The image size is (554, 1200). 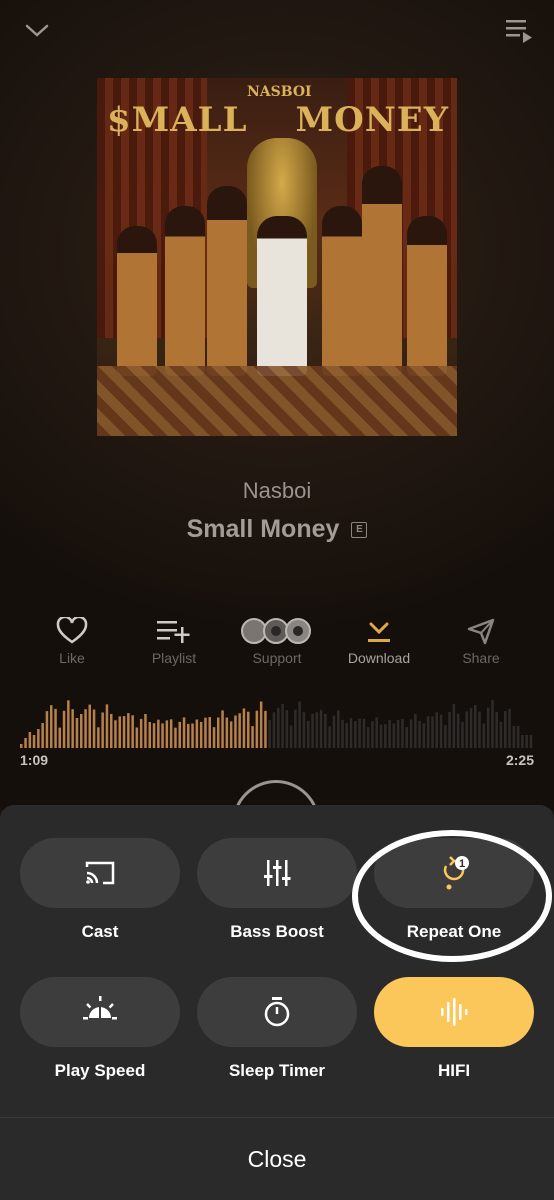 What do you see at coordinates (100, 873) in the screenshot?
I see `cast-tile` at bounding box center [100, 873].